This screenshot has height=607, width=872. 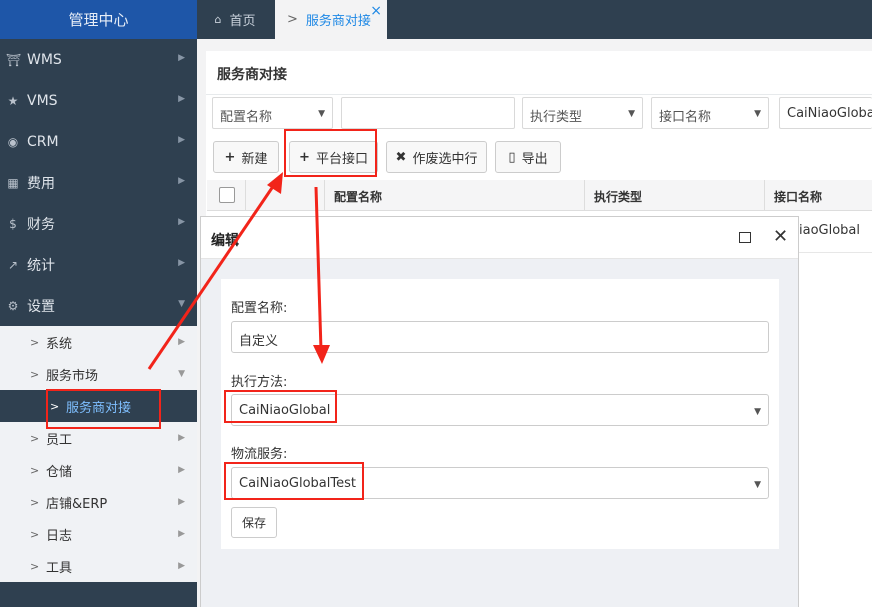 I want to click on select-value: 配置名称, so click(x=246, y=117).